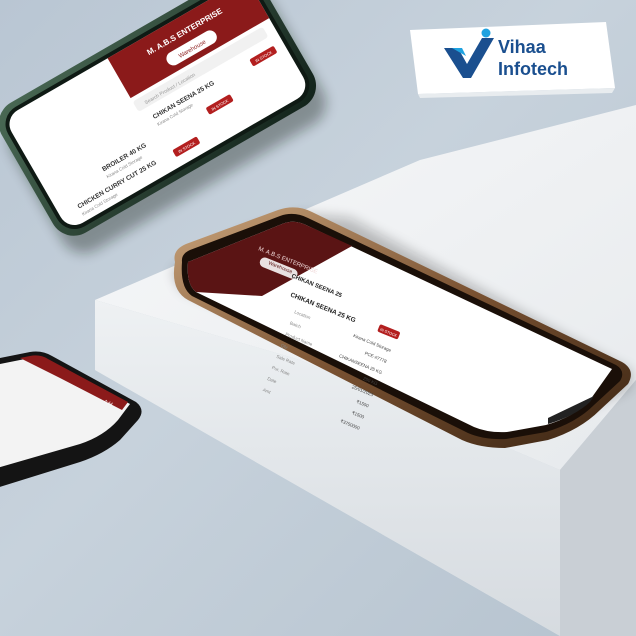  I want to click on brand-name-line1: Vihaa, so click(522, 47).